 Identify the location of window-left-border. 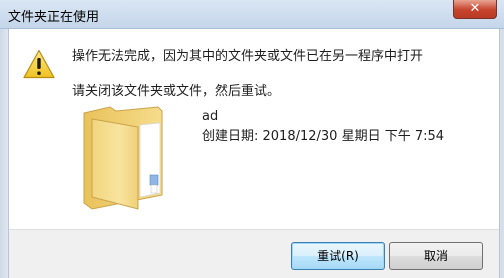
(4, 153).